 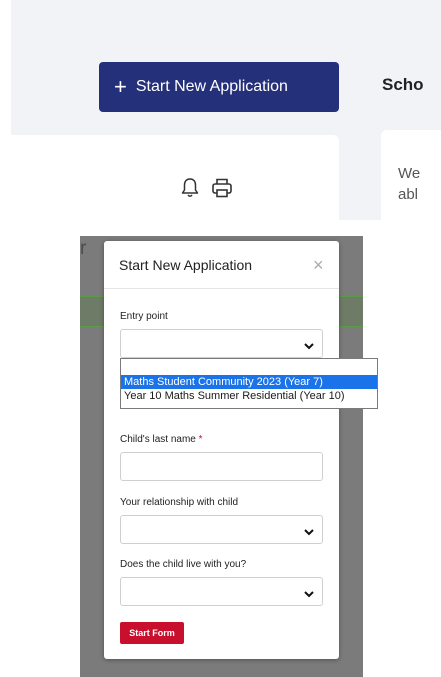 What do you see at coordinates (409, 173) in the screenshot?
I see `right-card-text-line: We` at bounding box center [409, 173].